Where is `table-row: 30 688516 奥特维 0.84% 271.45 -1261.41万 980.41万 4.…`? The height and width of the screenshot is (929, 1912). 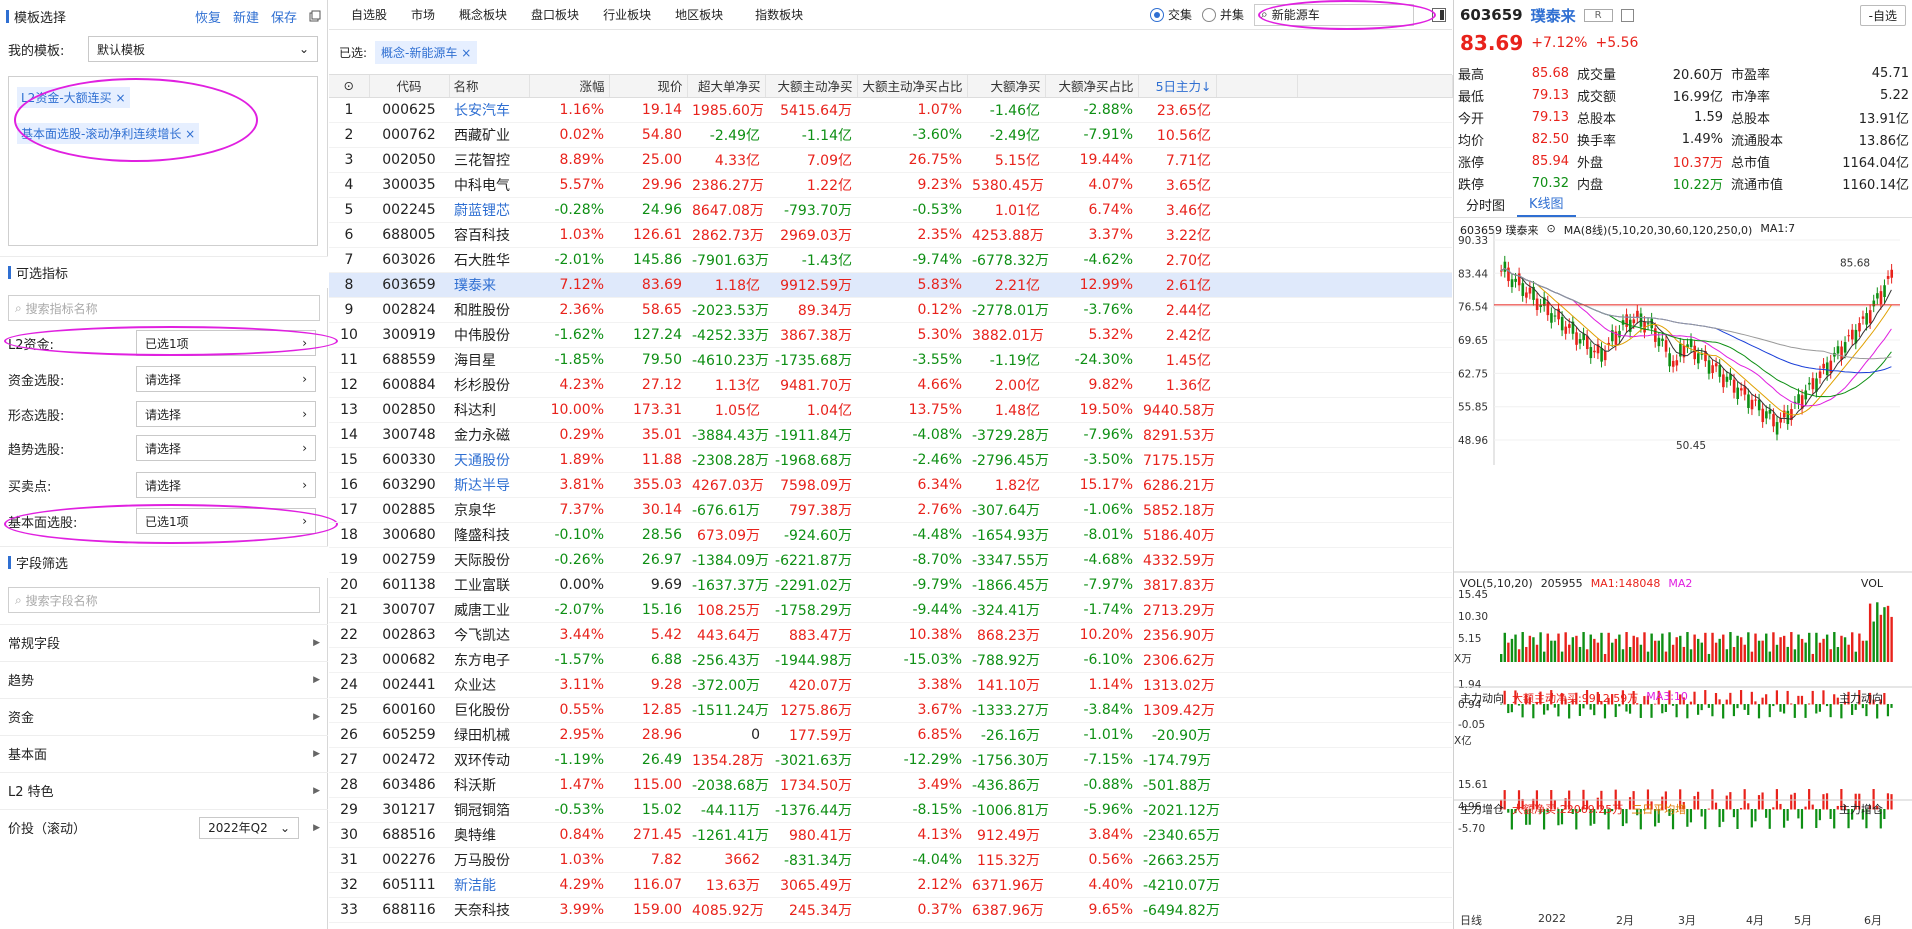 table-row: 30 688516 奥特维 0.84% 271.45 -1261.41万 980.41万 4.… is located at coordinates (890, 835).